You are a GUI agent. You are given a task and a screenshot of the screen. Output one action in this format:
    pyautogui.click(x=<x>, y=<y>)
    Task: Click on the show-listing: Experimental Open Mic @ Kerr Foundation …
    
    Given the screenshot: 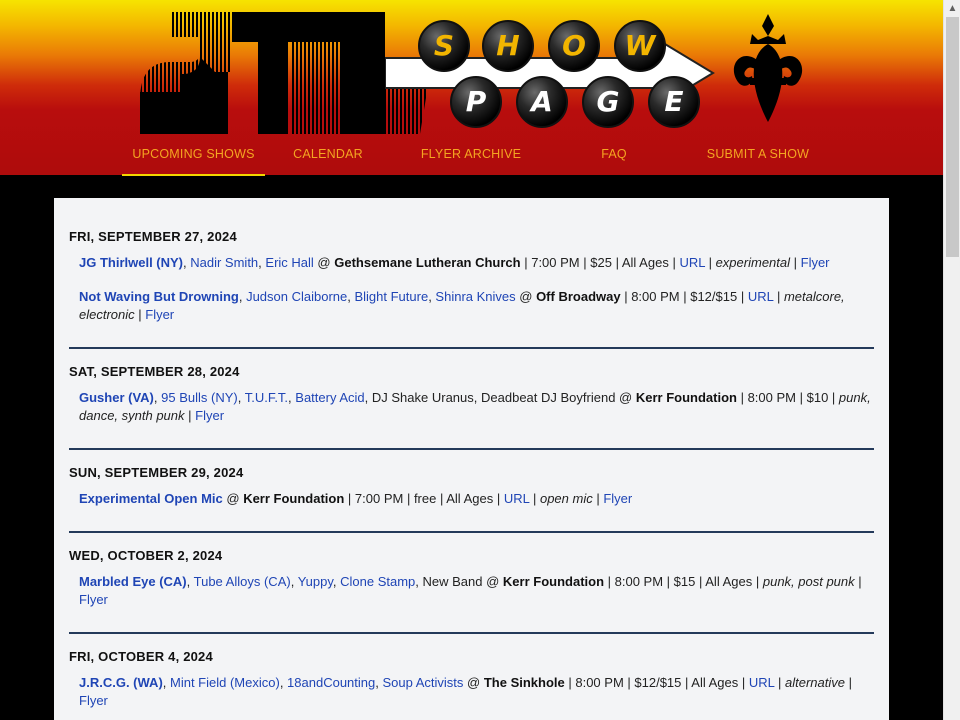 What is the action you would take?
    pyautogui.click(x=356, y=498)
    